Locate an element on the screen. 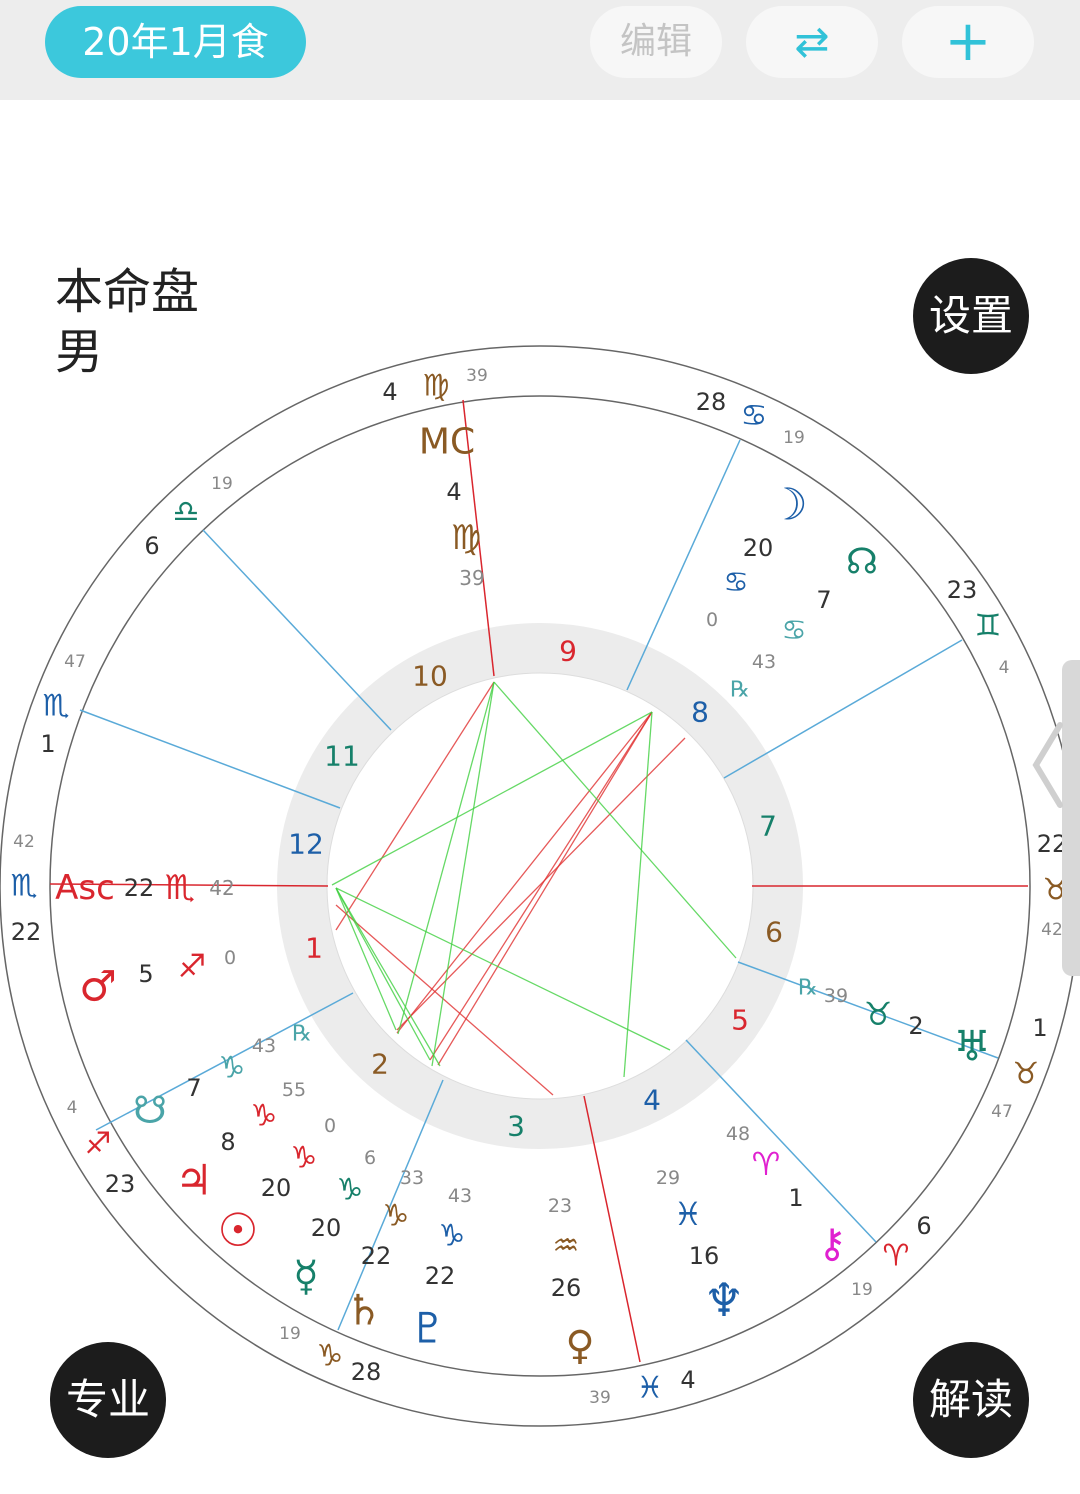  planet-sign-glyph: ♈ is located at coordinates (766, 1164).